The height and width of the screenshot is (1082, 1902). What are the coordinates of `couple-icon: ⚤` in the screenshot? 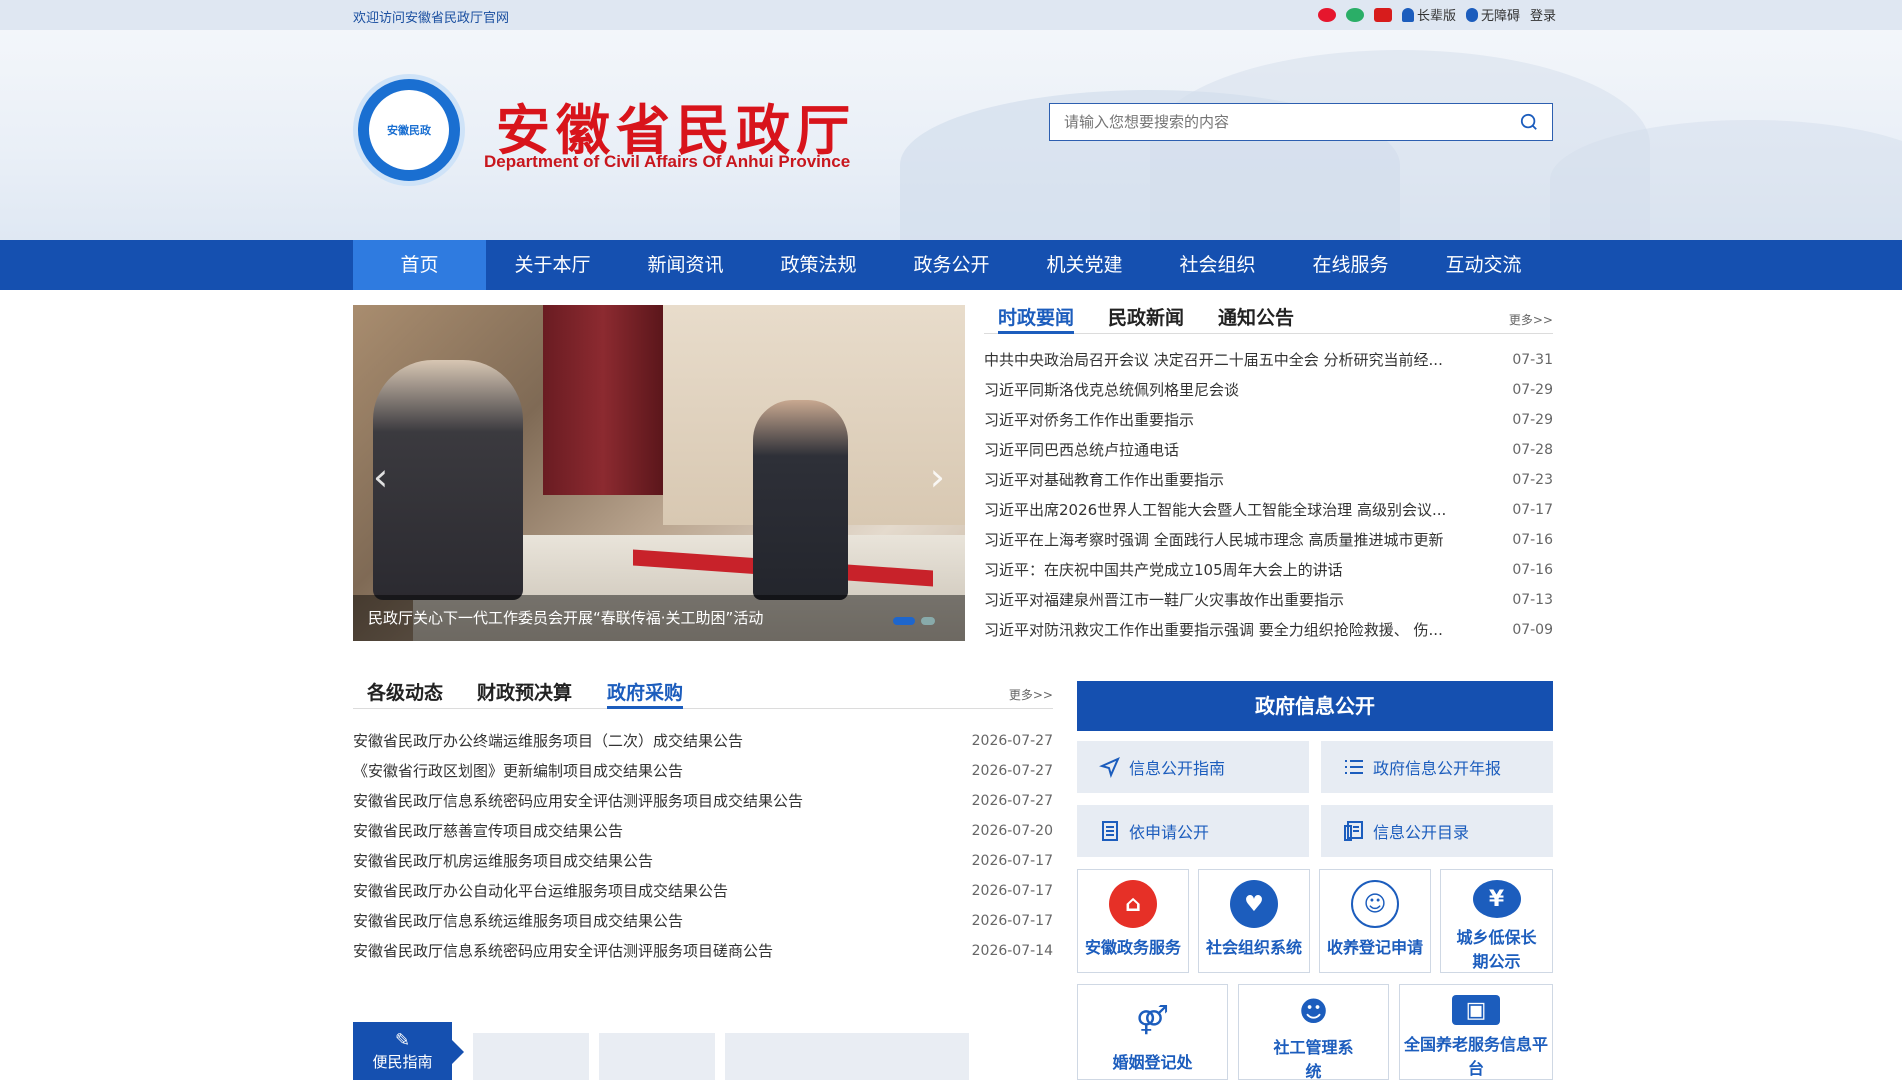 It's located at (1152, 1019).